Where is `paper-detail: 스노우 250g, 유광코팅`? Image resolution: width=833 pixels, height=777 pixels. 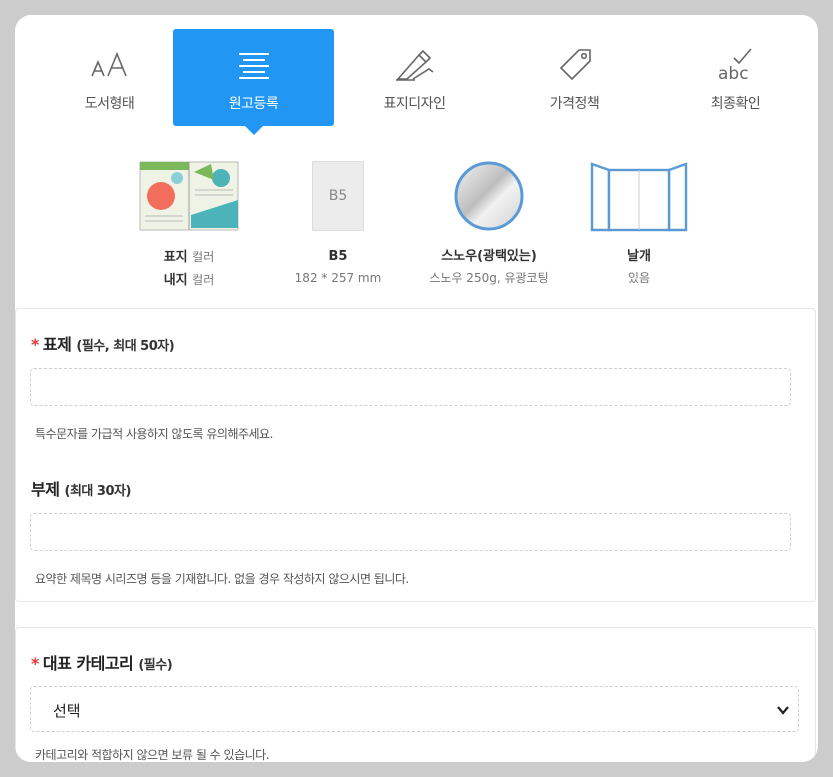 paper-detail: 스노우 250g, 유광코팅 is located at coordinates (489, 278).